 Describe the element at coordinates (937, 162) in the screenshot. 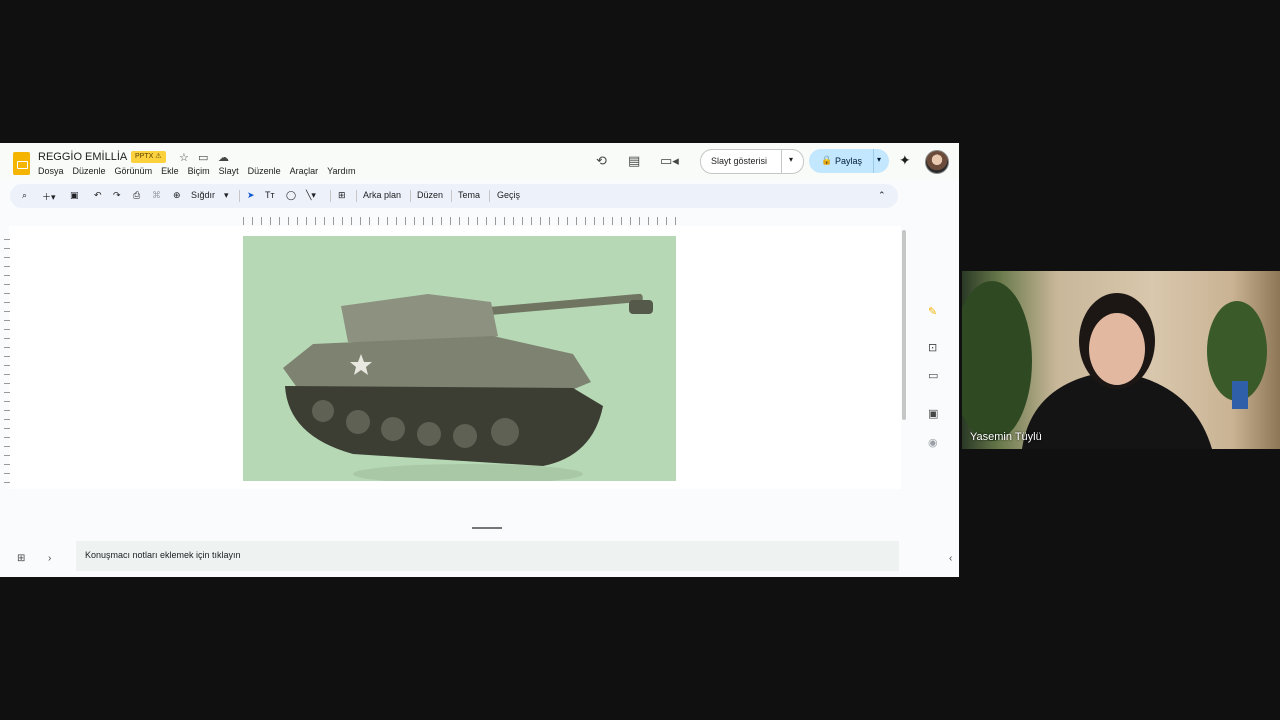

I see `avatar` at that location.